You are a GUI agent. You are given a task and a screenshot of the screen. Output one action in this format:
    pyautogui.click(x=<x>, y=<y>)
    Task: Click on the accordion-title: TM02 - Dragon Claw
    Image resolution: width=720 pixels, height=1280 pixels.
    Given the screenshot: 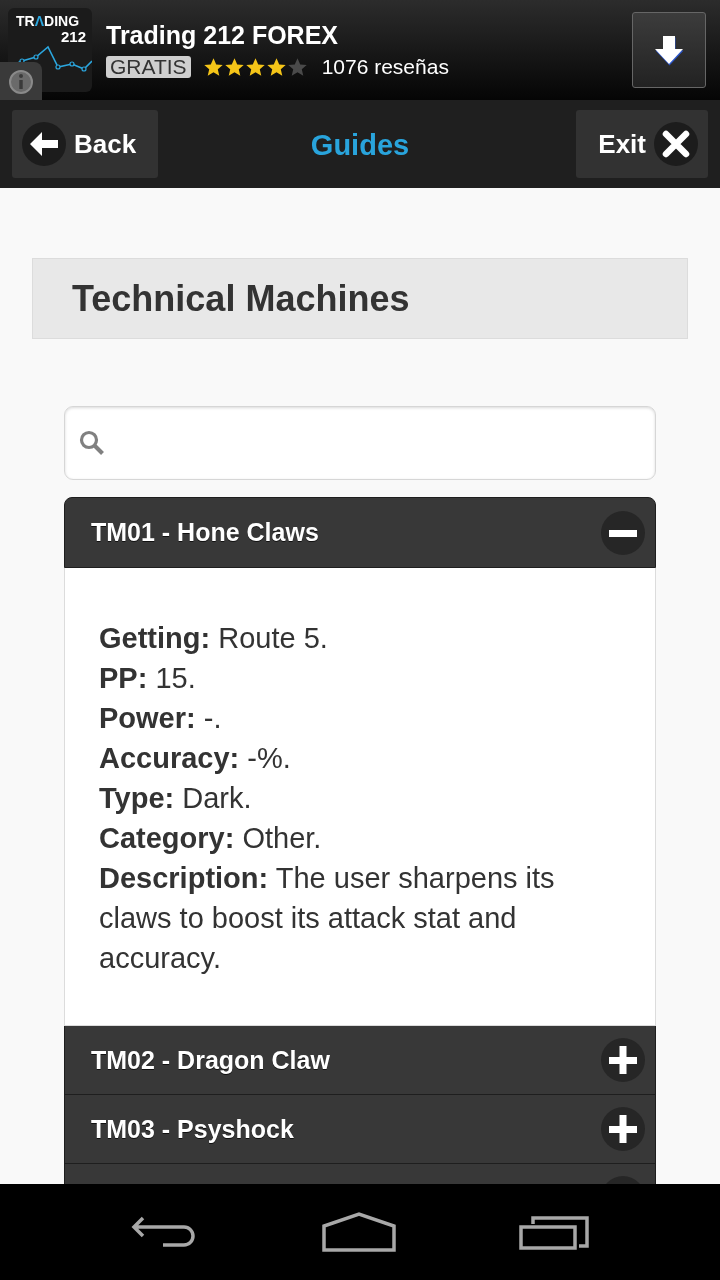 What is the action you would take?
    pyautogui.click(x=210, y=1060)
    